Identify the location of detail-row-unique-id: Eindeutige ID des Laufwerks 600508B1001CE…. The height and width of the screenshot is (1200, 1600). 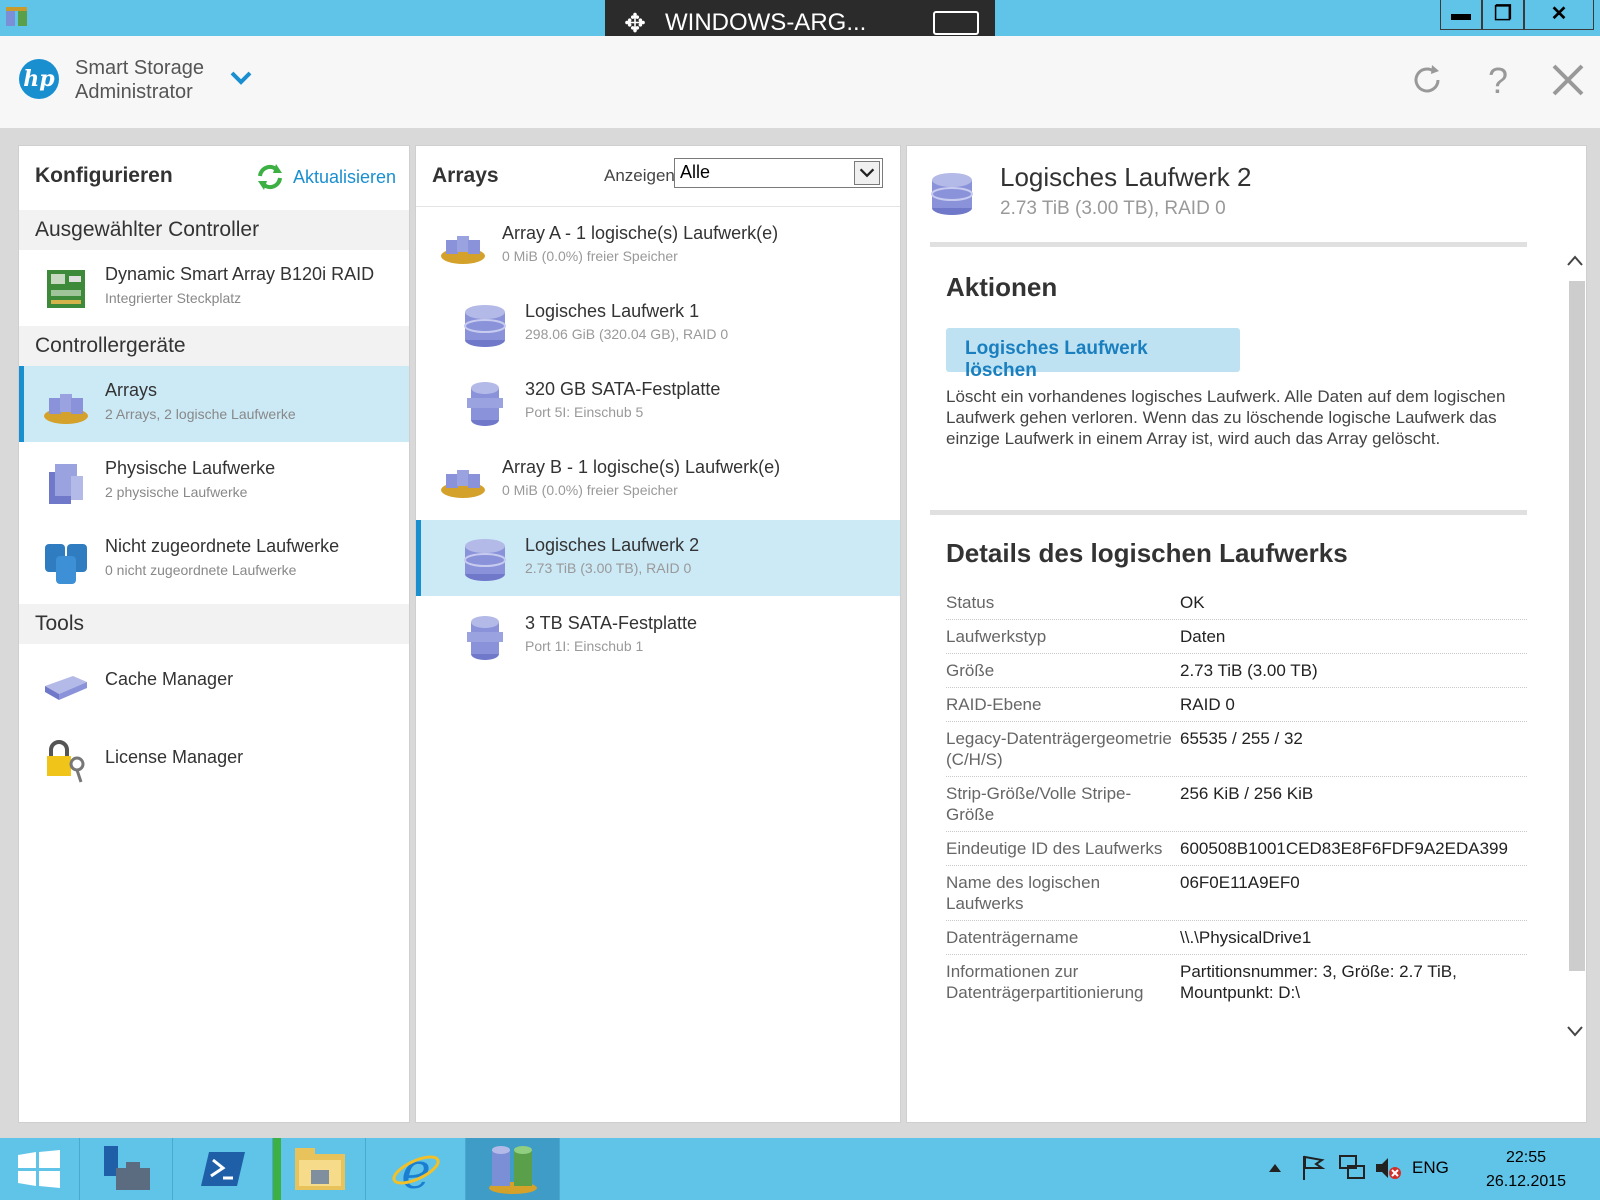
(1236, 849).